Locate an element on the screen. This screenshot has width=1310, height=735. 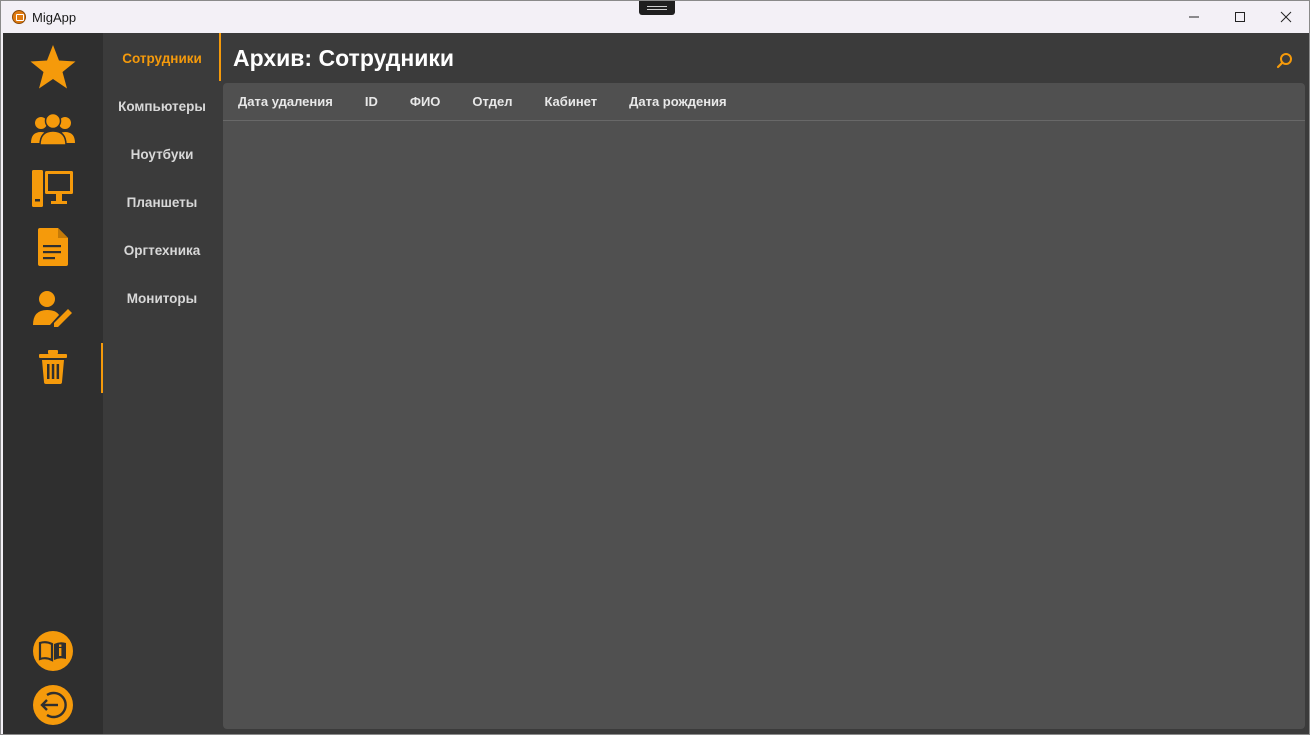
maximize-button is located at coordinates (1240, 17).